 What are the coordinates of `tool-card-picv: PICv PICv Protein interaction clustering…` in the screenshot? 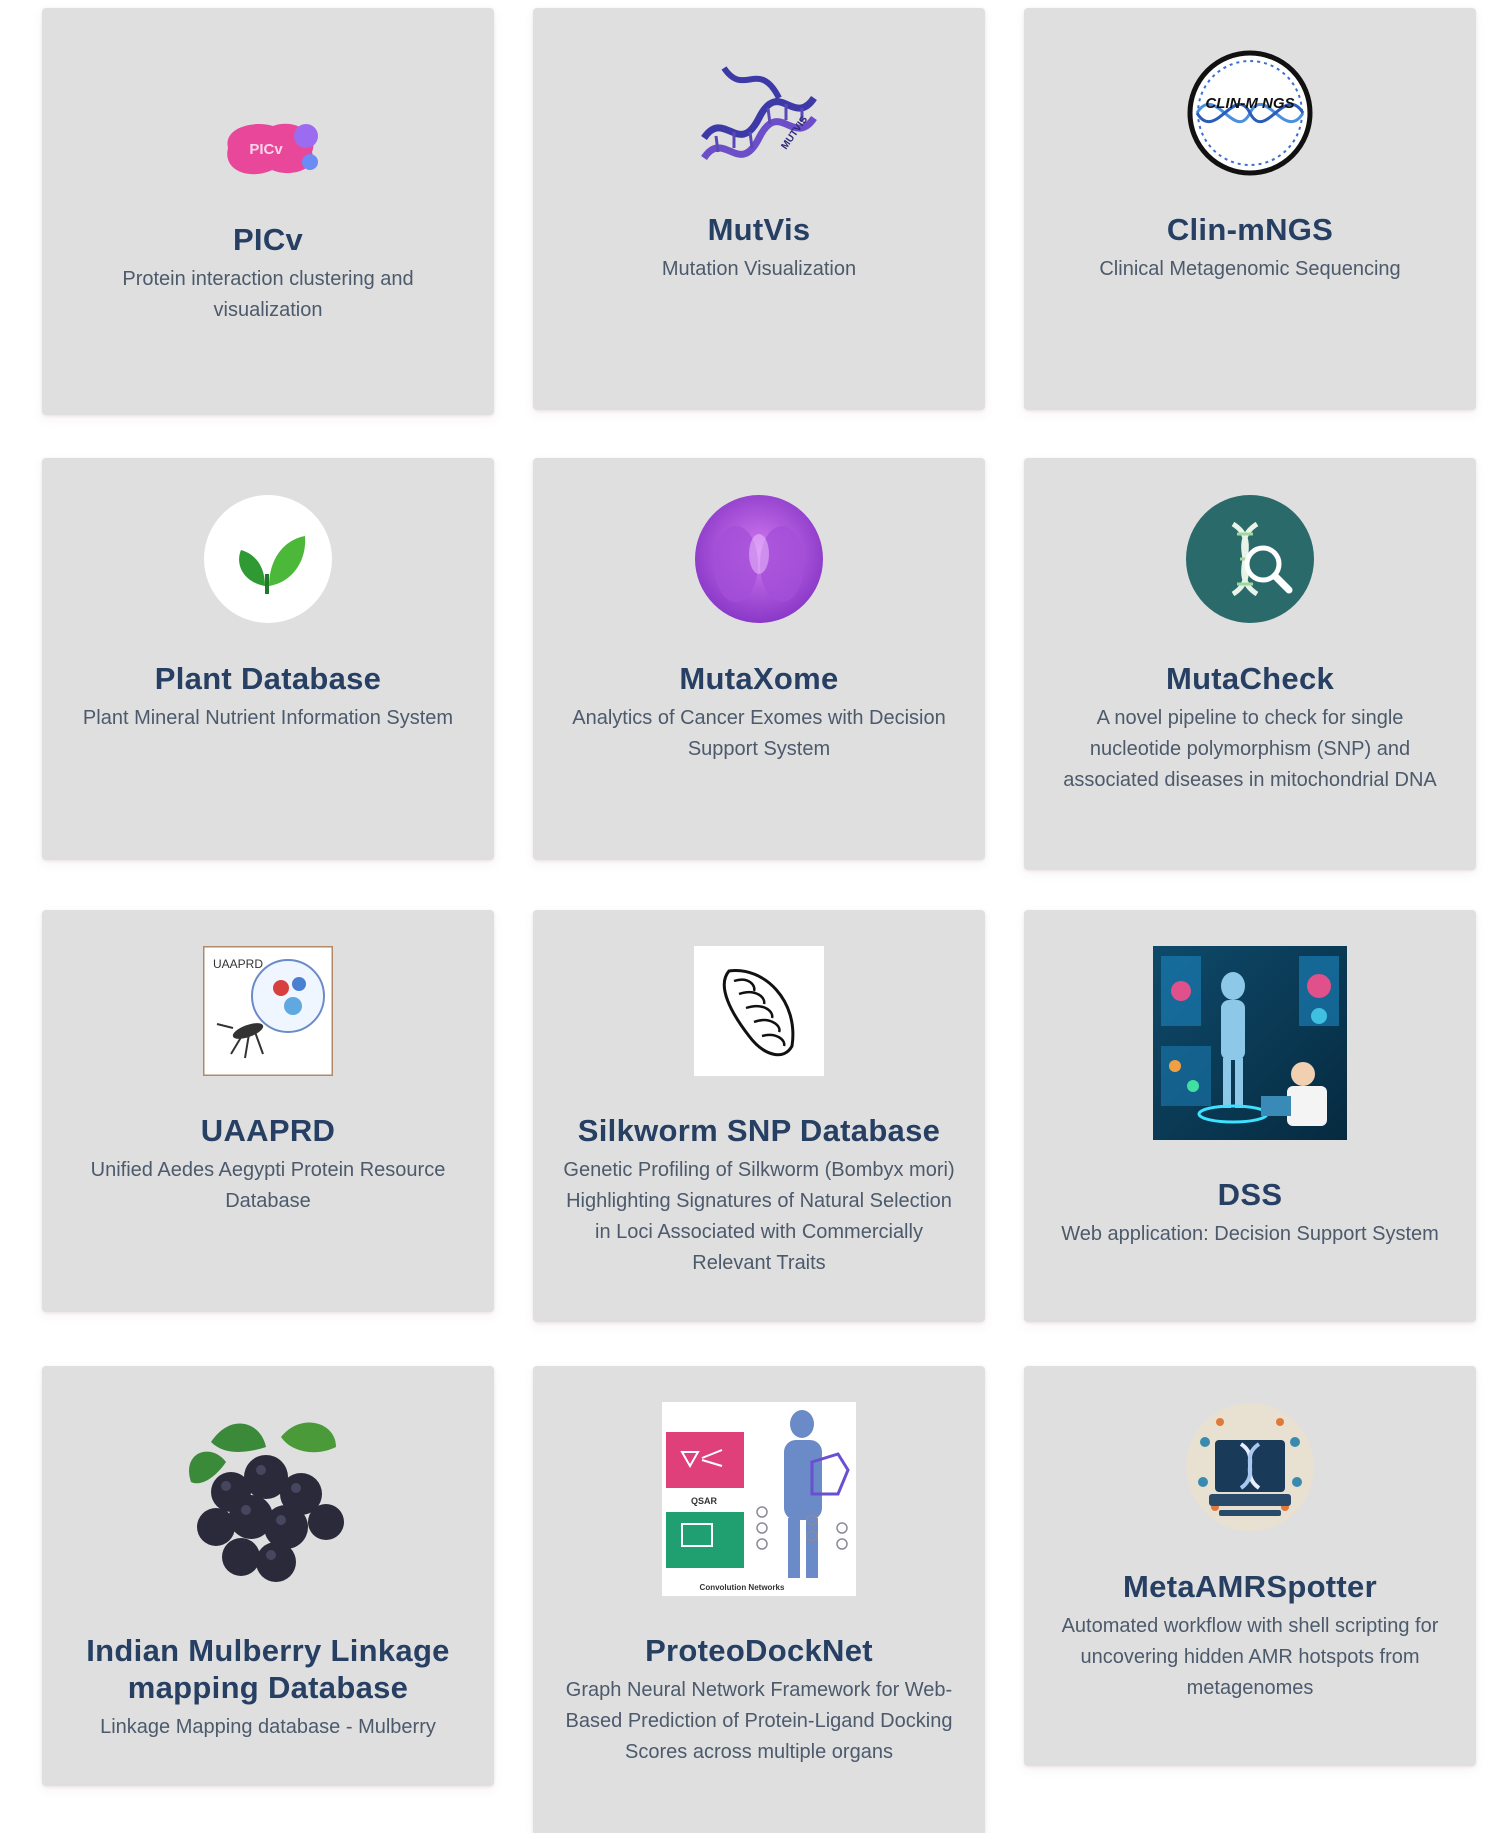 It's located at (268, 211).